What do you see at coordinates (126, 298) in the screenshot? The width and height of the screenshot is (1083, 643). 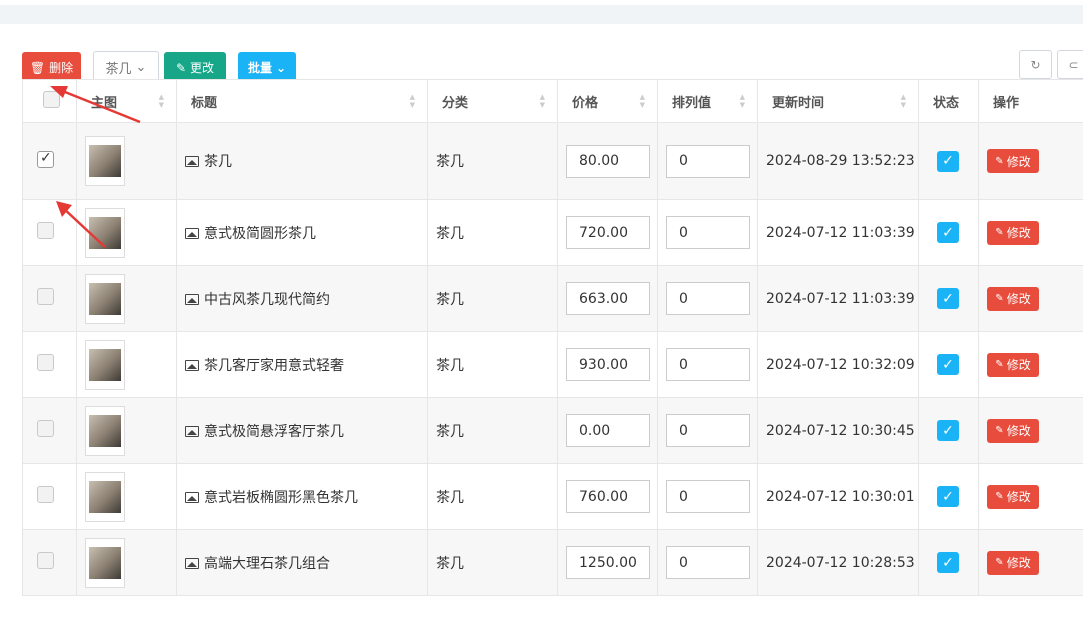 I see `thumbnail-cell` at bounding box center [126, 298].